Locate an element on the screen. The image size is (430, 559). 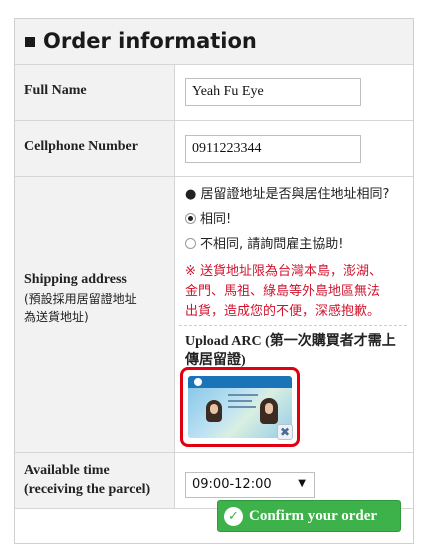
radio-option-different: 不相同, 請詢問雇主協助! is located at coordinates (264, 242).